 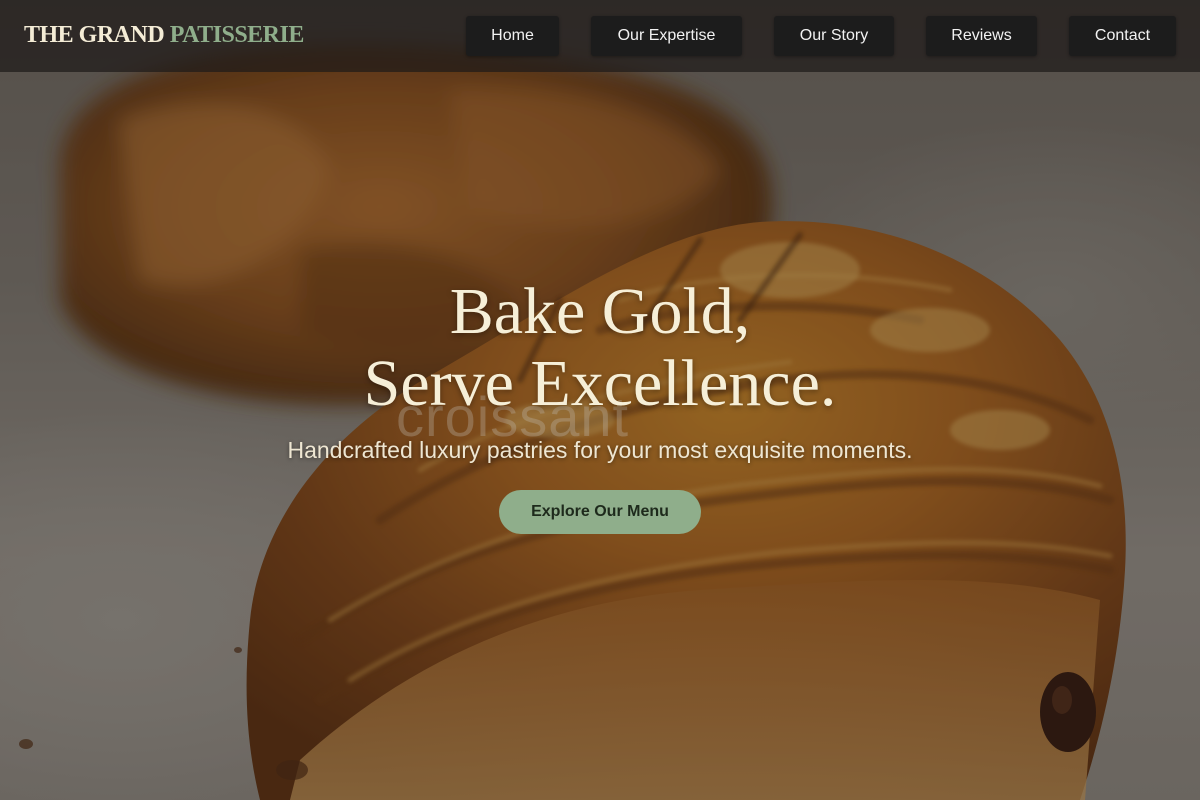 What do you see at coordinates (981, 36) in the screenshot?
I see `nav-reviews-button: Reviews` at bounding box center [981, 36].